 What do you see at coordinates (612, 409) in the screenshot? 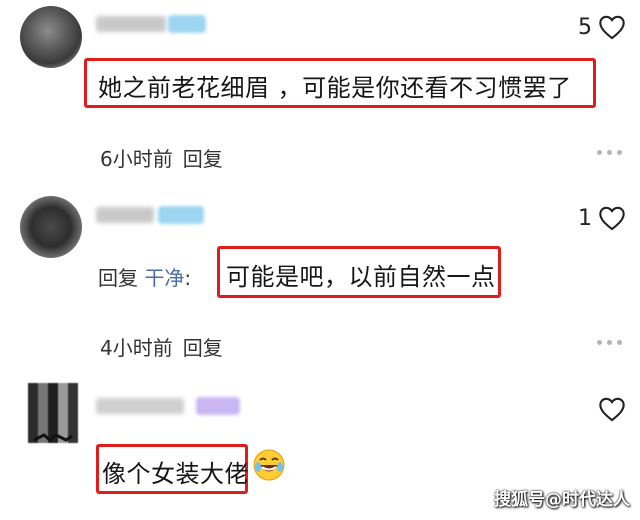
I see `heart-icon` at bounding box center [612, 409].